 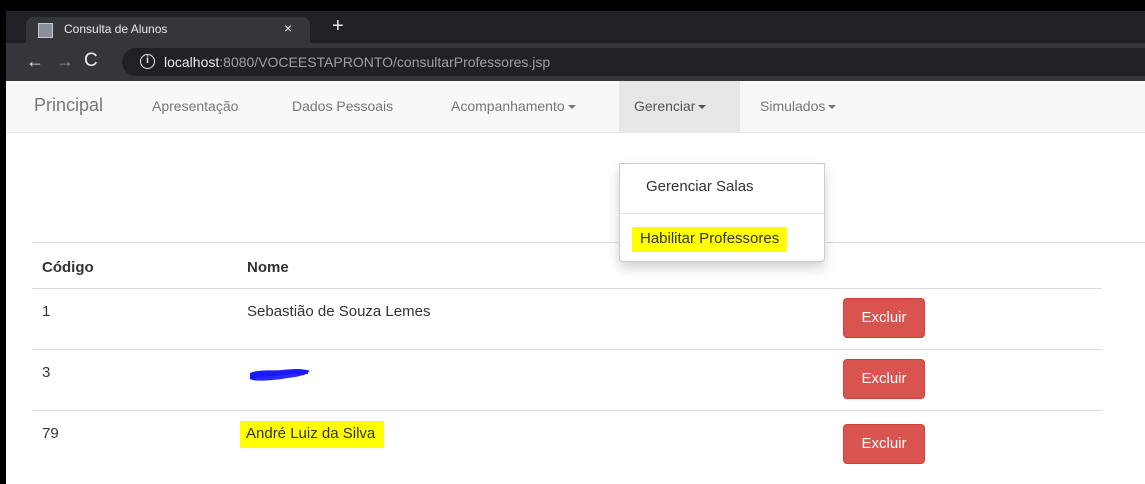 I want to click on cell-nome: André Luiz da Silva, so click(x=312, y=434).